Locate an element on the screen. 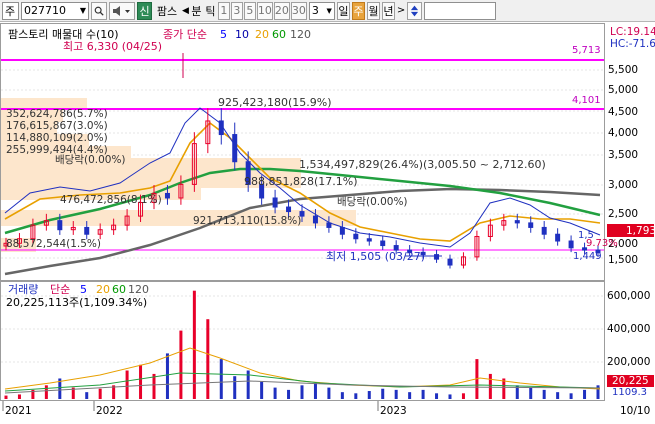 The image size is (655, 424). count-value: 3 is located at coordinates (315, 10).